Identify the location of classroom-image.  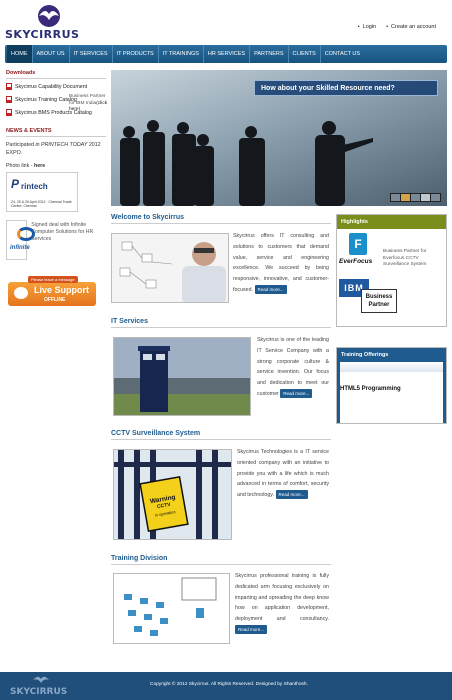
(170, 606).